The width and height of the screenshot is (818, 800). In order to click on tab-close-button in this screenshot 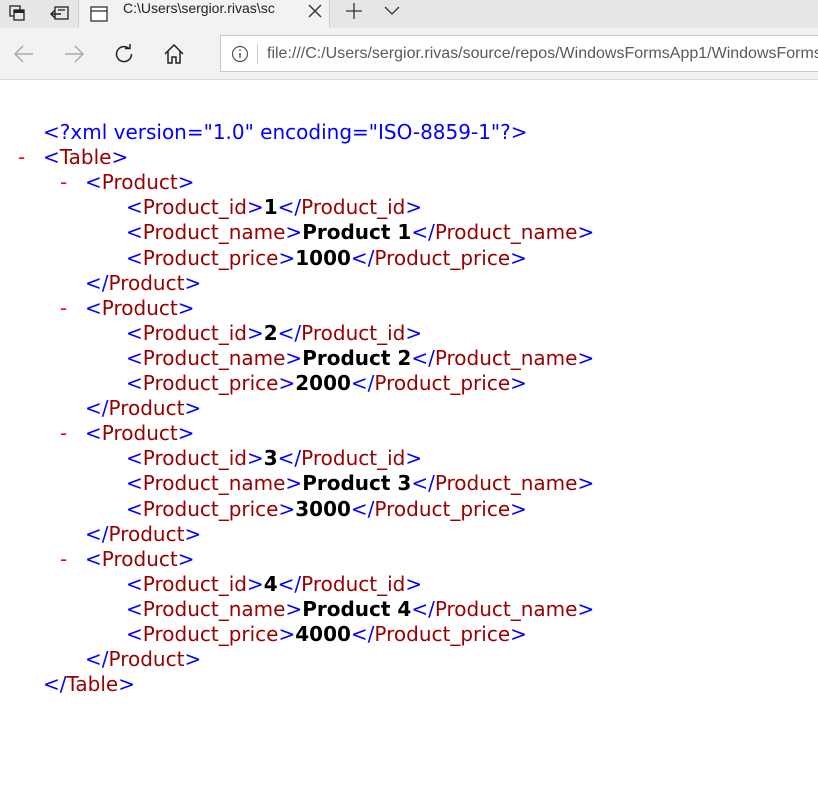, I will do `click(315, 11)`.